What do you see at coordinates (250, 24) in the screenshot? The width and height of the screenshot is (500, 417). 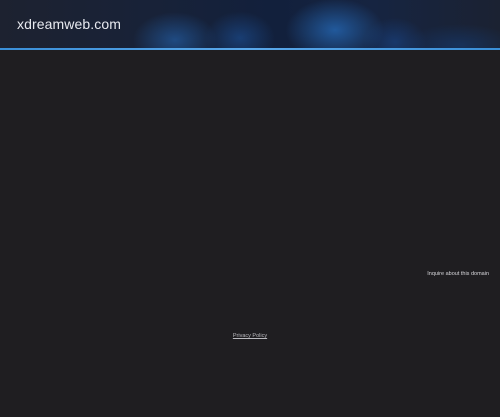 I see `header-banner: xdreamweb.com` at bounding box center [250, 24].